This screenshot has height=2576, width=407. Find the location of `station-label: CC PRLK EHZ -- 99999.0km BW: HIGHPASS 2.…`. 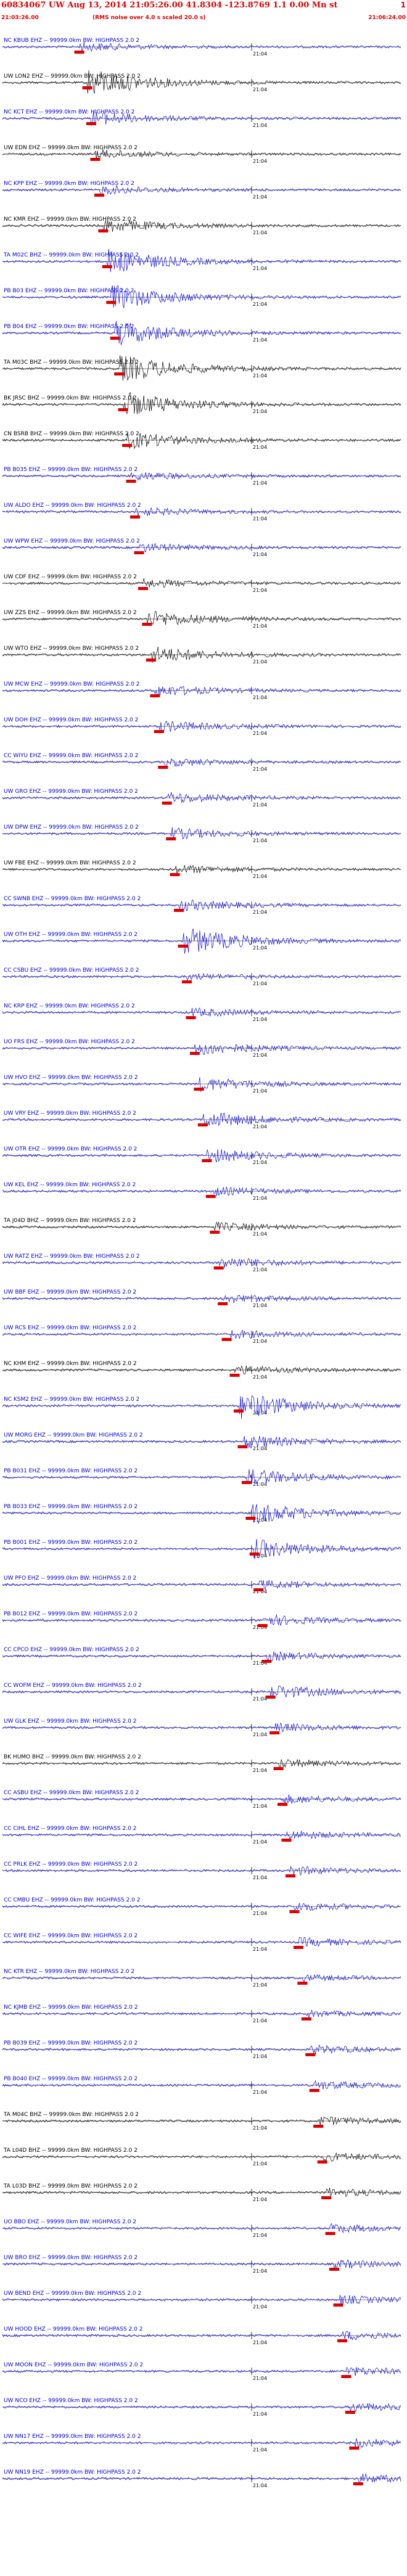

station-label: CC PRLK EHZ -- 99999.0km BW: HIGHPASS 2.… is located at coordinates (71, 1865).